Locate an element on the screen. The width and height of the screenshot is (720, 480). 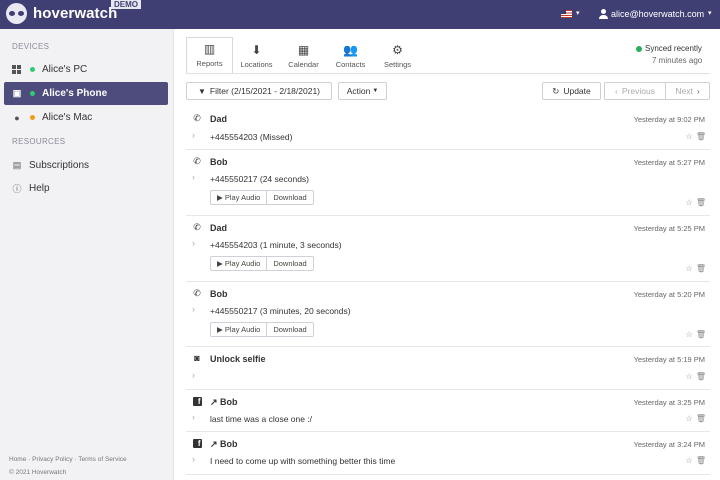
entry-text: +445554203 (1 minute, 3 seconds) is located at coordinates (276, 245).